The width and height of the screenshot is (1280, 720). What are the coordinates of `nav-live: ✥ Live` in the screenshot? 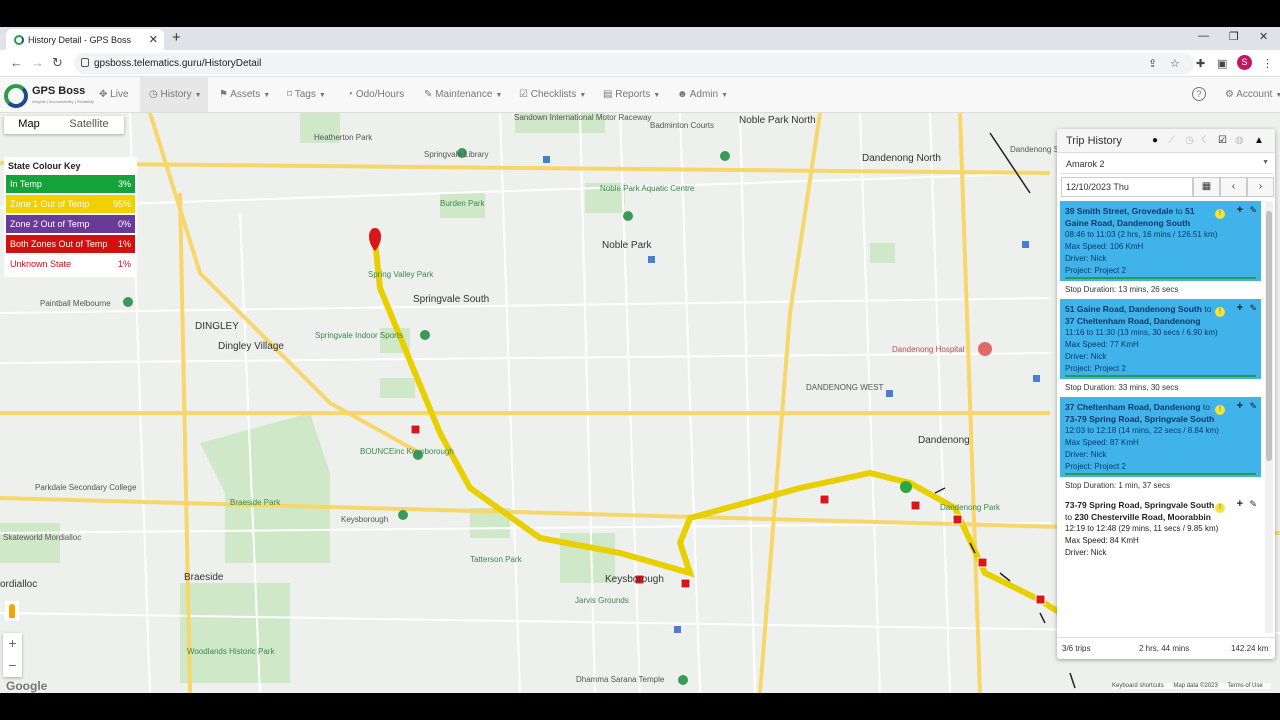 It's located at (114, 94).